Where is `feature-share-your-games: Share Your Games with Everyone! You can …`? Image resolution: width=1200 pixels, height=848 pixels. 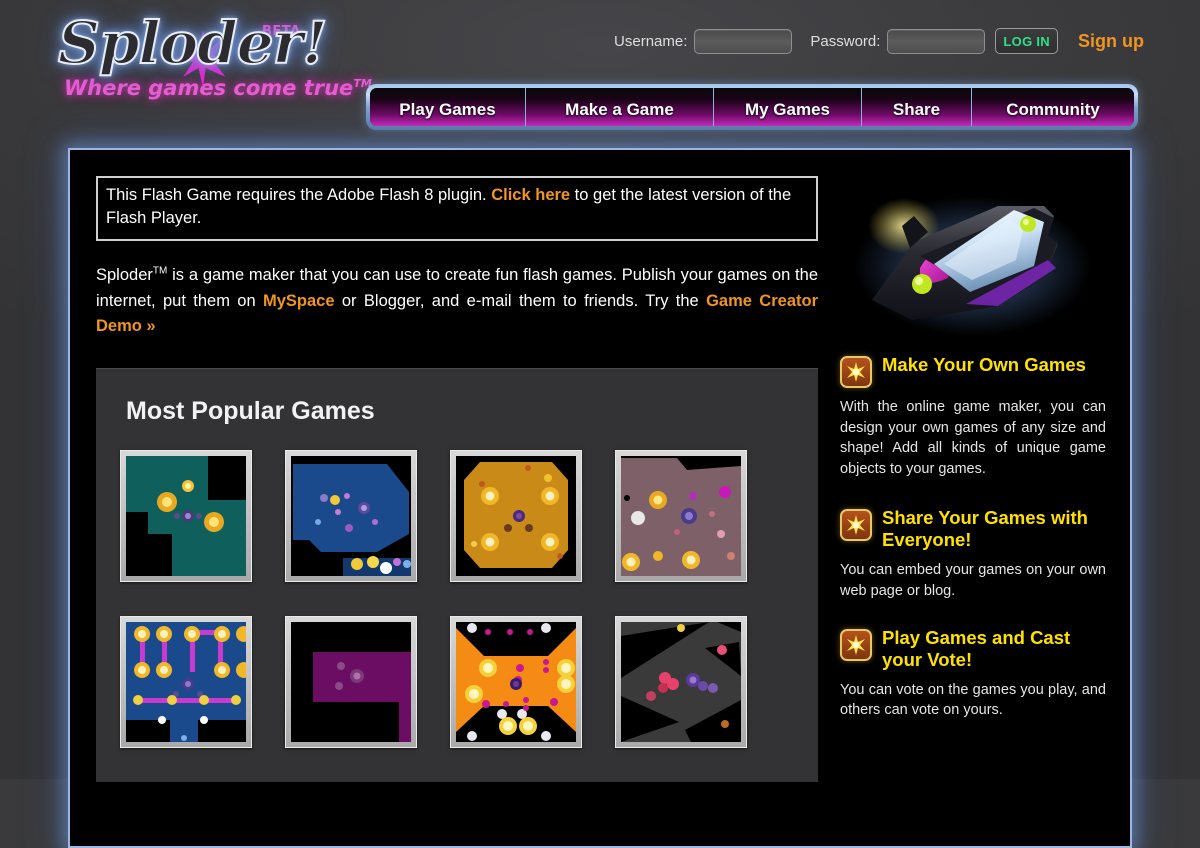 feature-share-your-games: Share Your Games with Everyone! You can … is located at coordinates (973, 554).